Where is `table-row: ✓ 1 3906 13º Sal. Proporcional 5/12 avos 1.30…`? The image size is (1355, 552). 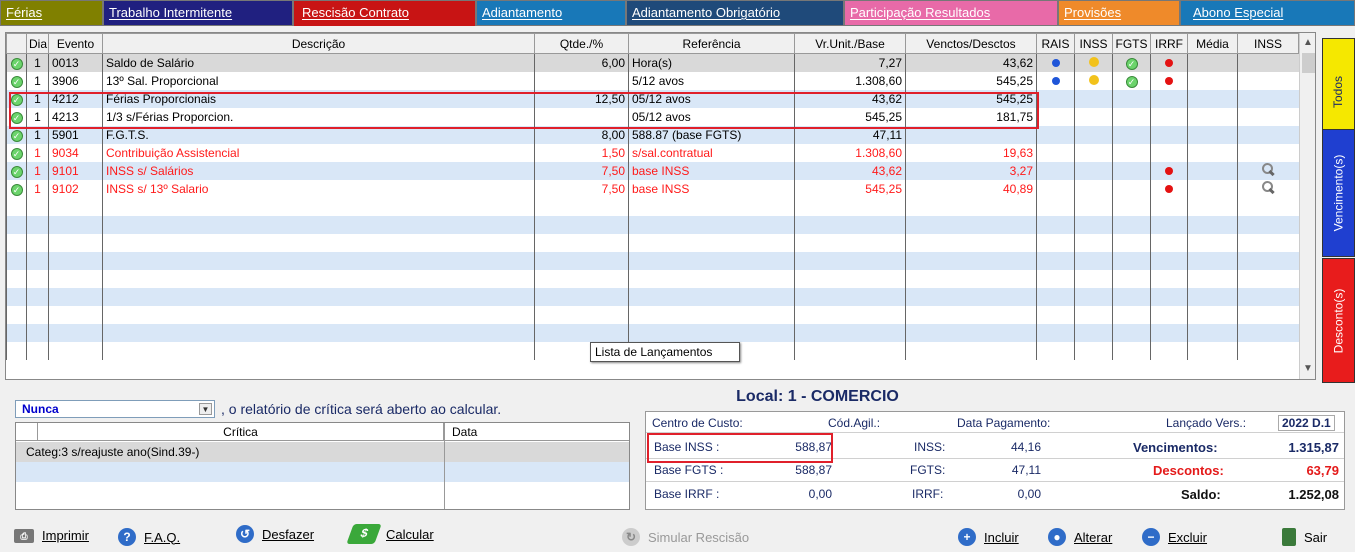
table-row: ✓ 1 3906 13º Sal. Proporcional 5/12 avos 1.30… is located at coordinates (652, 80).